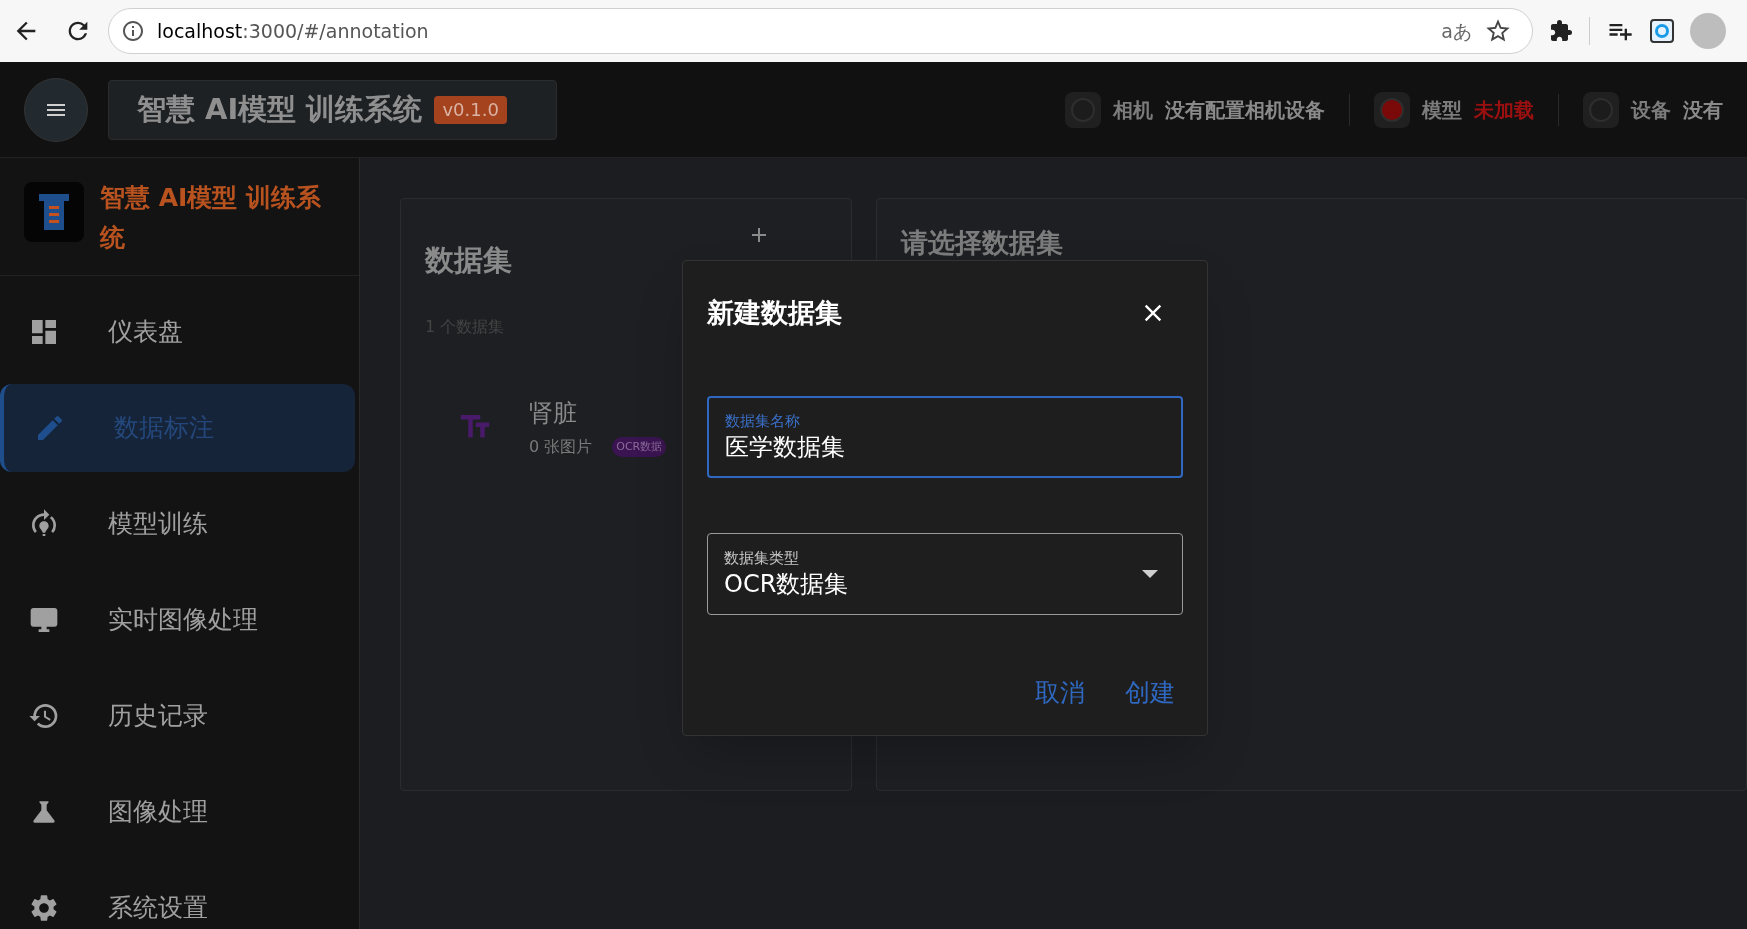  I want to click on nav-item: 实时图像处理, so click(179, 620).